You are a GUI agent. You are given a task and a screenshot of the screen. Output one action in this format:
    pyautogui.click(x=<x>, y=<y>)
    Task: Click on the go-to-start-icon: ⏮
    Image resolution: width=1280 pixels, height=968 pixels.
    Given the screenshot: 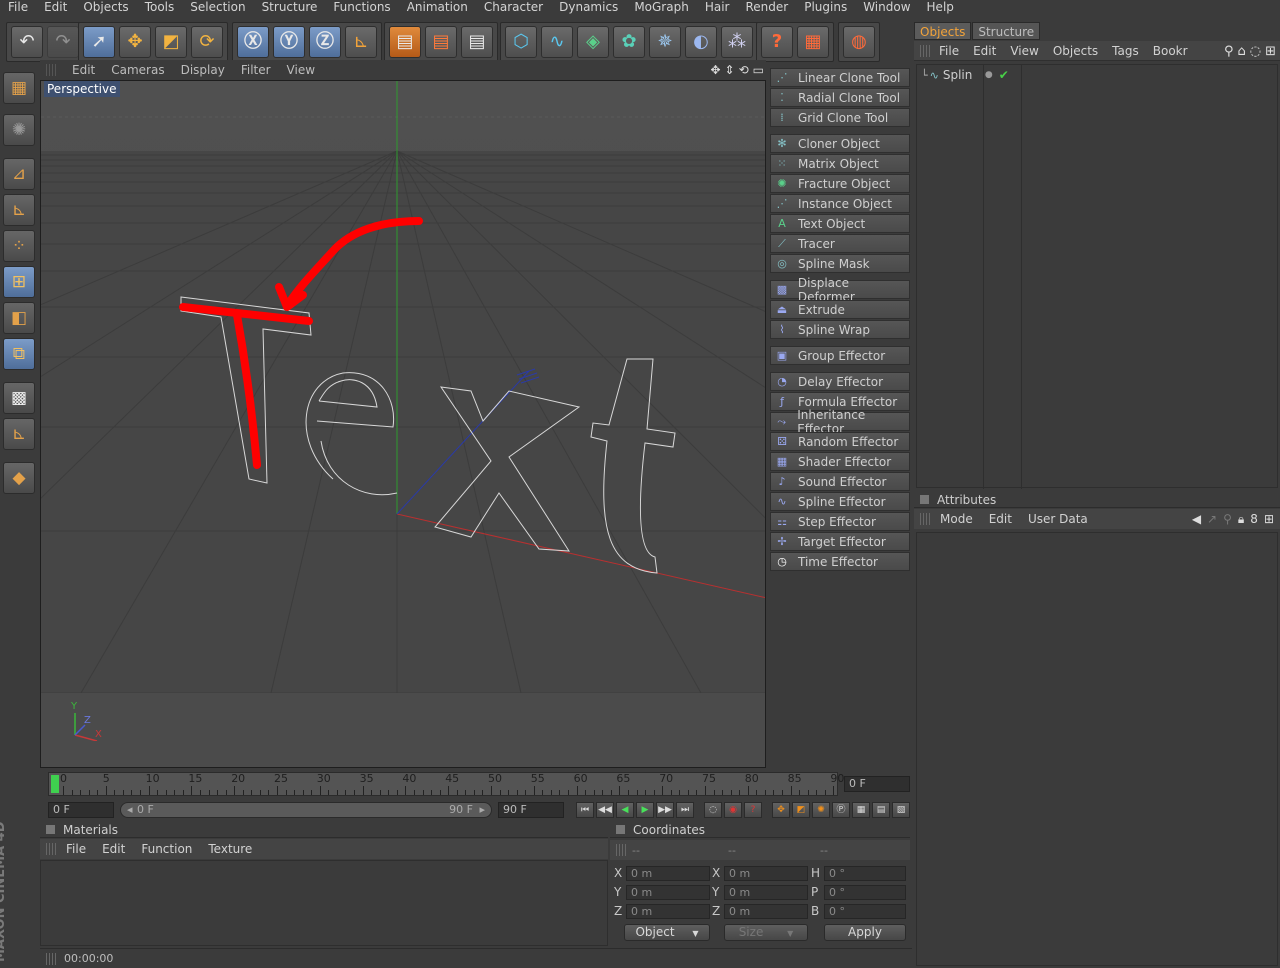 What is the action you would take?
    pyautogui.click(x=585, y=810)
    